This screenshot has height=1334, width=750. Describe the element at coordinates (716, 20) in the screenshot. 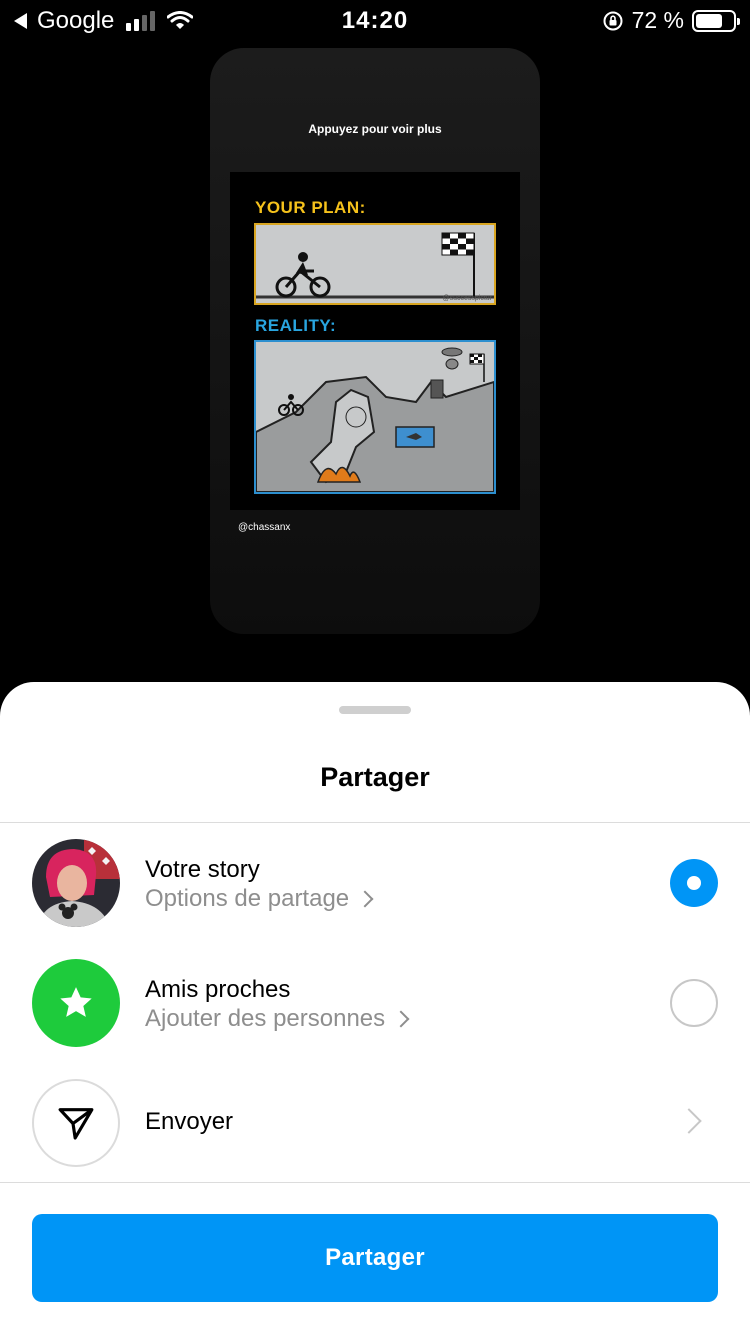

I see `battery-icon` at that location.